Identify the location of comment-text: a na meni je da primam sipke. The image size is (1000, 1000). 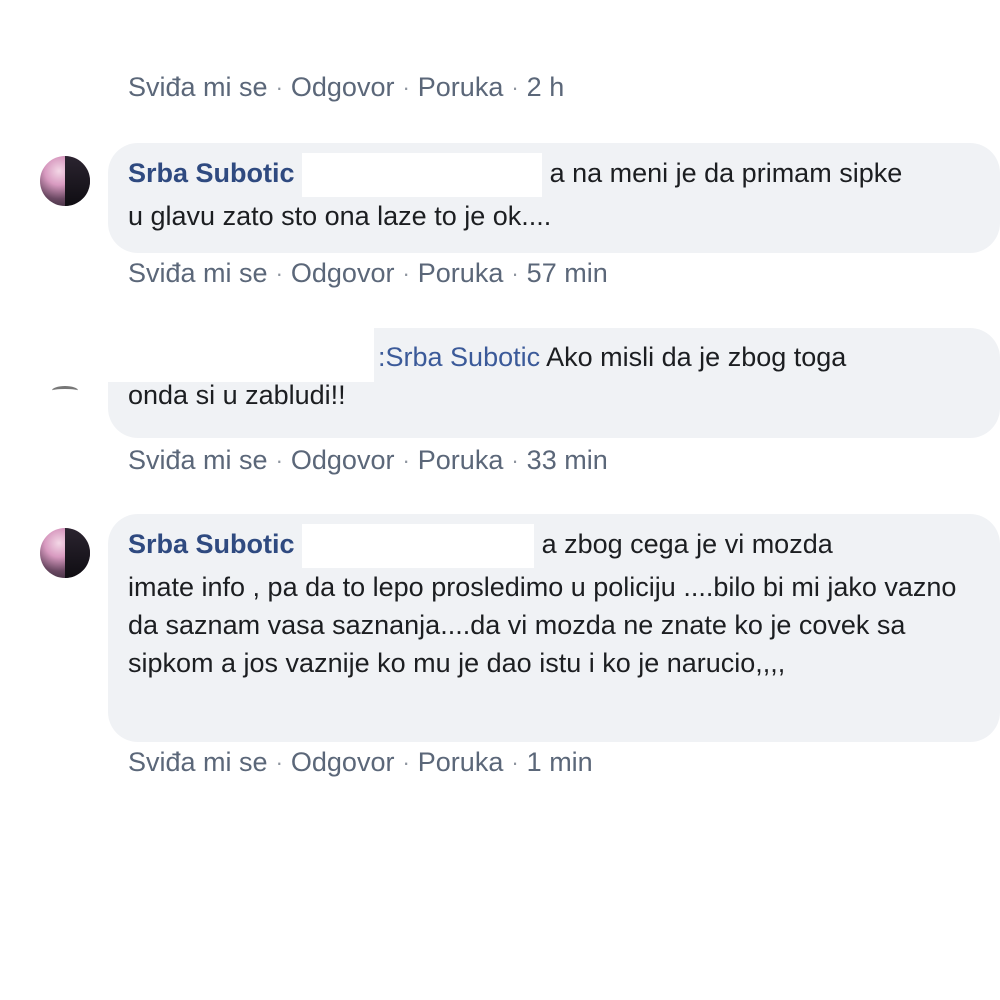
(726, 173).